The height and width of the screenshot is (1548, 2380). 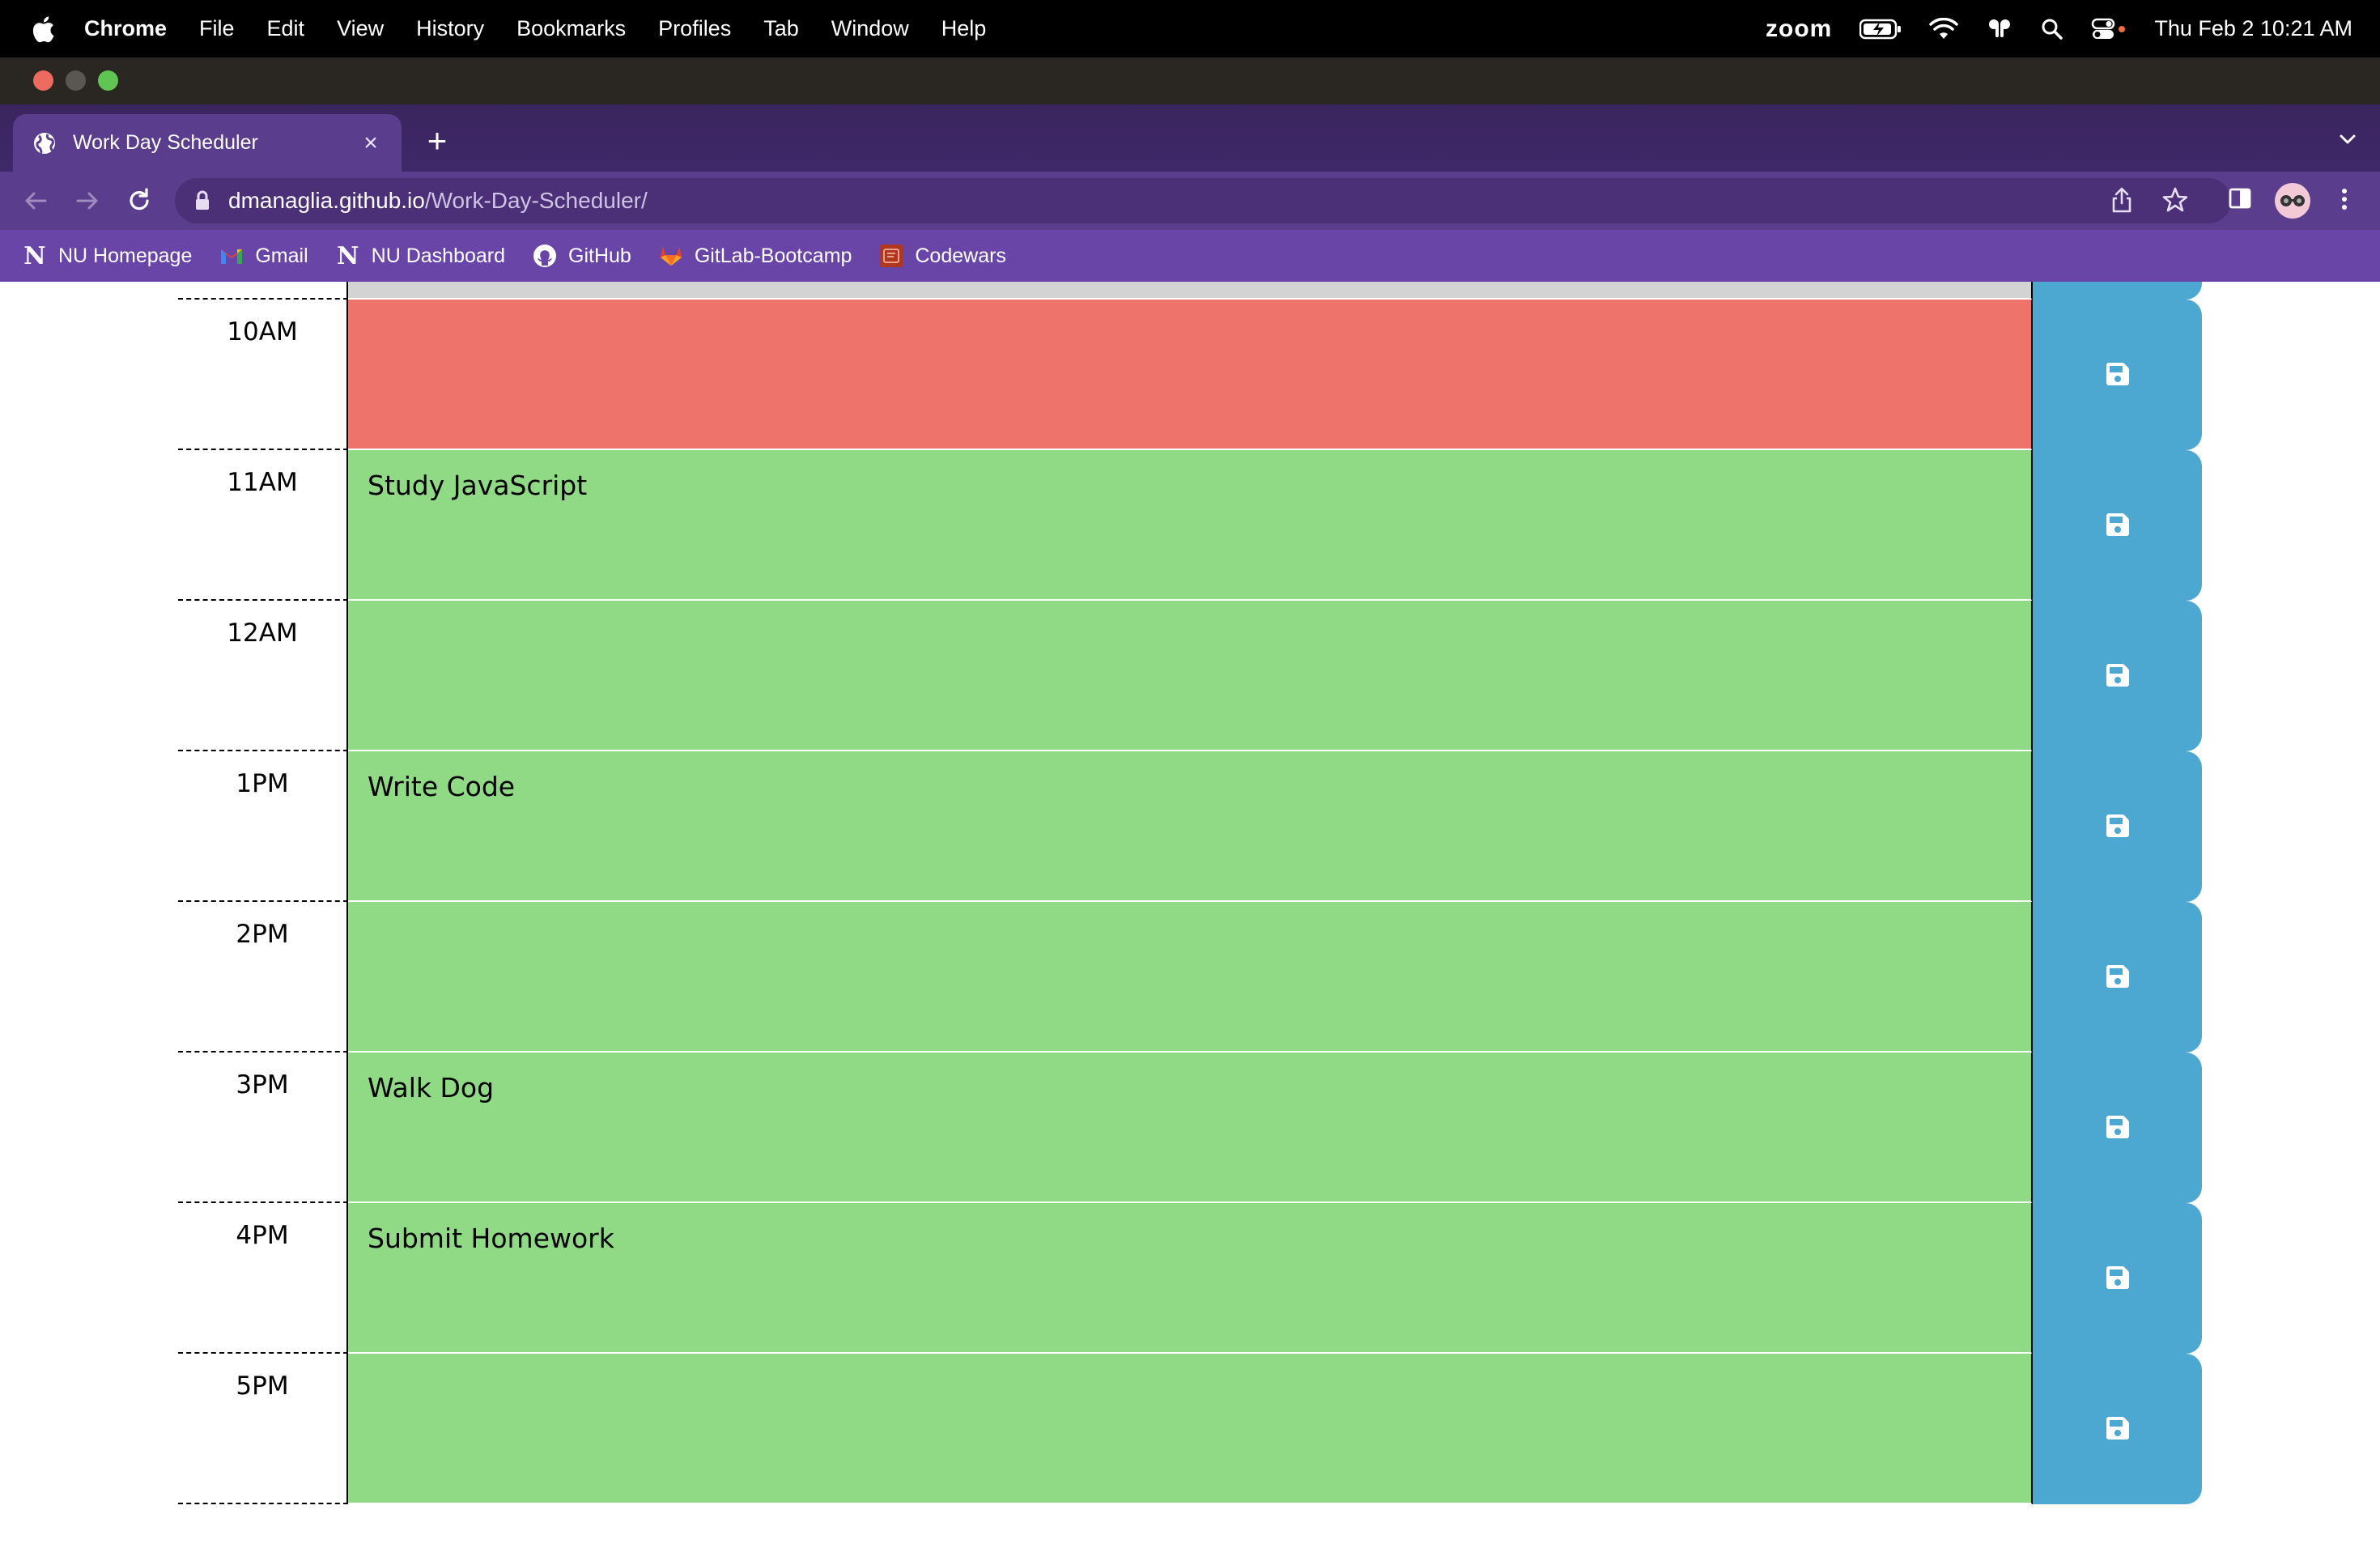 I want to click on time-block-row: 9AM, so click(x=1190, y=291).